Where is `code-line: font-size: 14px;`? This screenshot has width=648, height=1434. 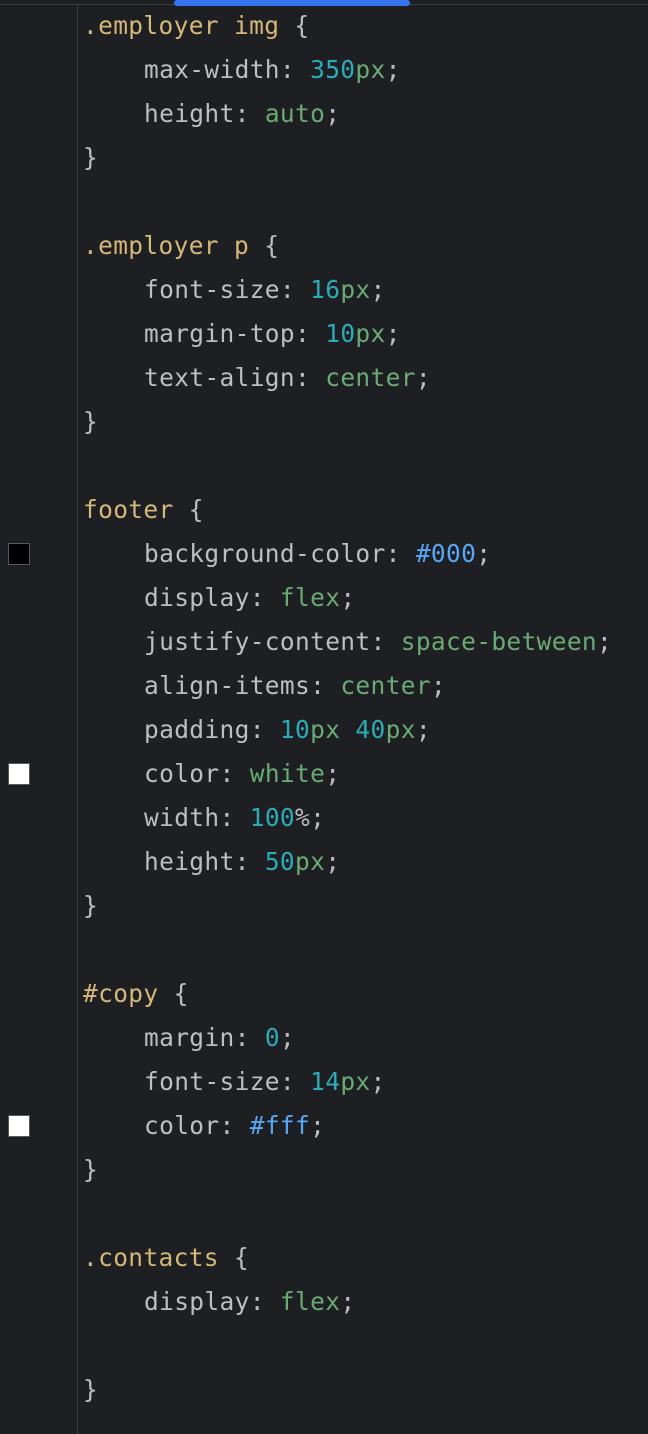 code-line: font-size: 14px; is located at coordinates (265, 1081).